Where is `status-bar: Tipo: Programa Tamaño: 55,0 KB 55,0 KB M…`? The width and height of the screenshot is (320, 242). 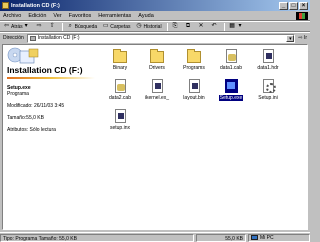
status-bar: Tipo: Programa Tamaño: 55,0 KB 55,0 KB M… is located at coordinates (155, 237).